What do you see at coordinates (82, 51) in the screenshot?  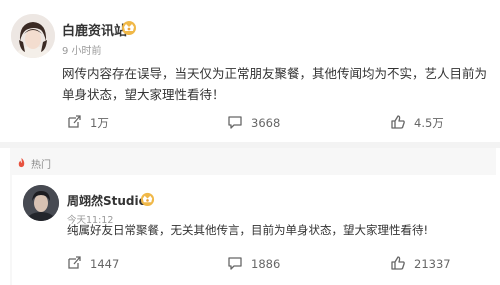 I see `post-timestamp: 9 小时前` at bounding box center [82, 51].